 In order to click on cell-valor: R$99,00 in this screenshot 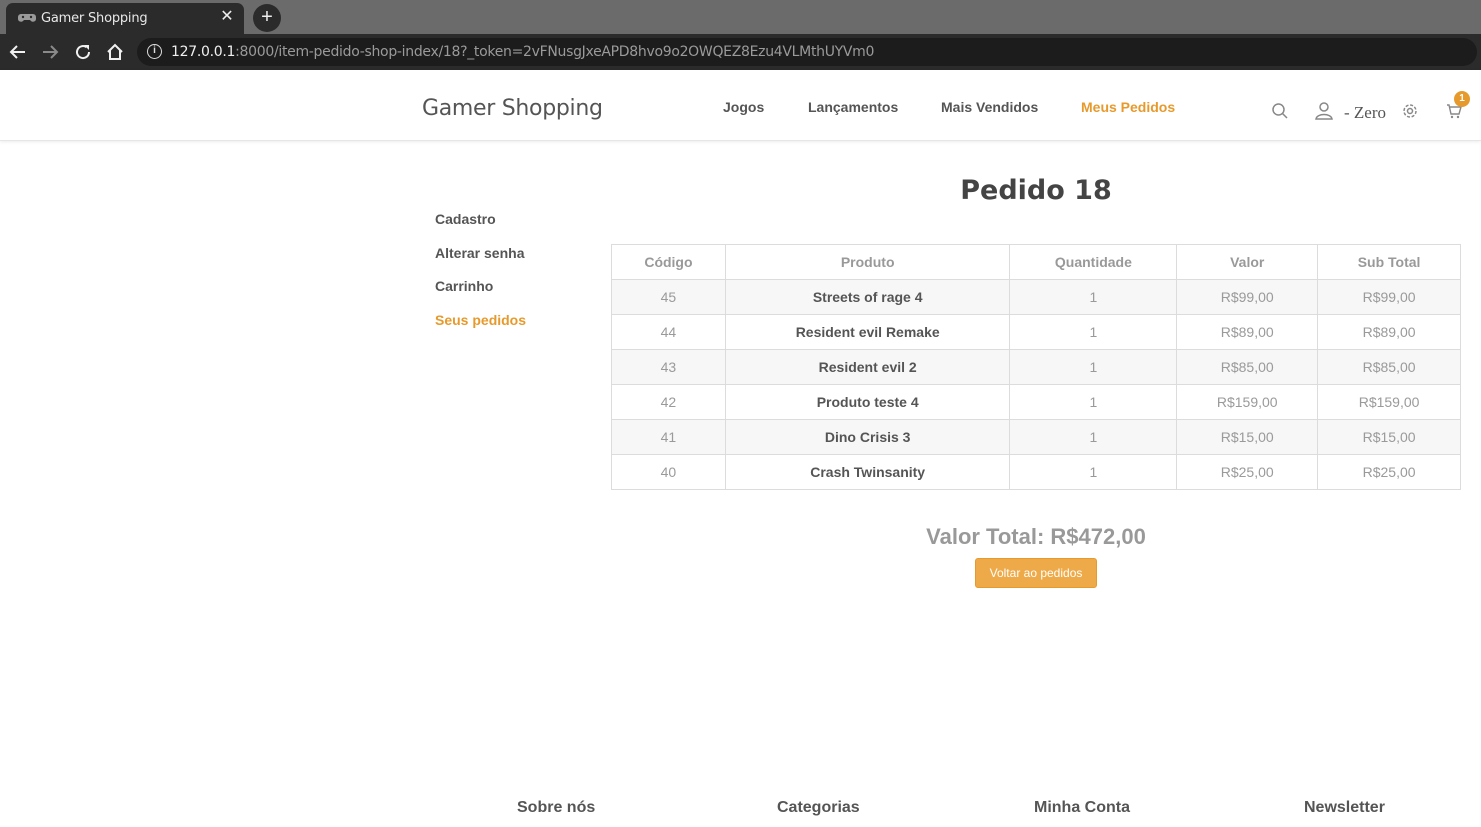, I will do `click(1247, 297)`.